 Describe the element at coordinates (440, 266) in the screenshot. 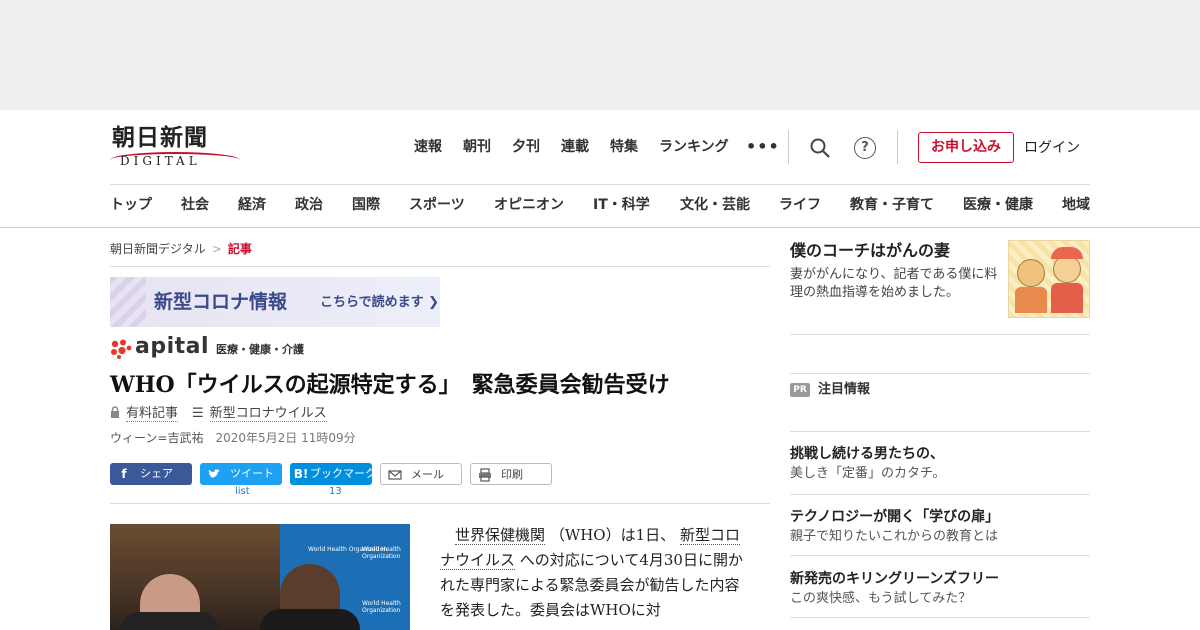

I see `breadcrumb-rule` at that location.